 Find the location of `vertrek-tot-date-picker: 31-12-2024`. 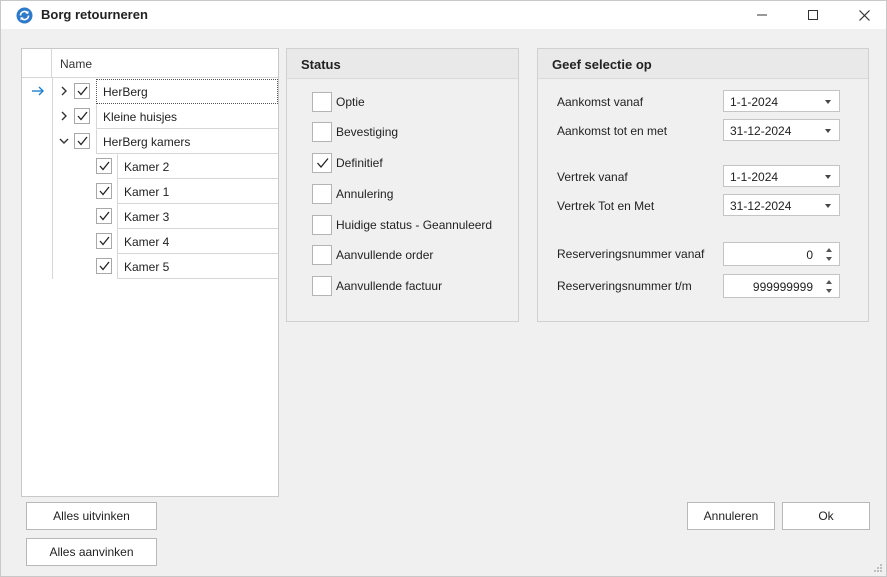

vertrek-tot-date-picker: 31-12-2024 is located at coordinates (781, 205).